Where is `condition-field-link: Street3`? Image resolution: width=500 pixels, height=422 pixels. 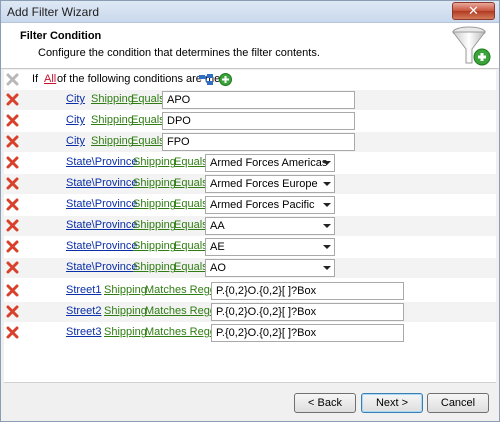
condition-field-link: Street3 is located at coordinates (83, 332).